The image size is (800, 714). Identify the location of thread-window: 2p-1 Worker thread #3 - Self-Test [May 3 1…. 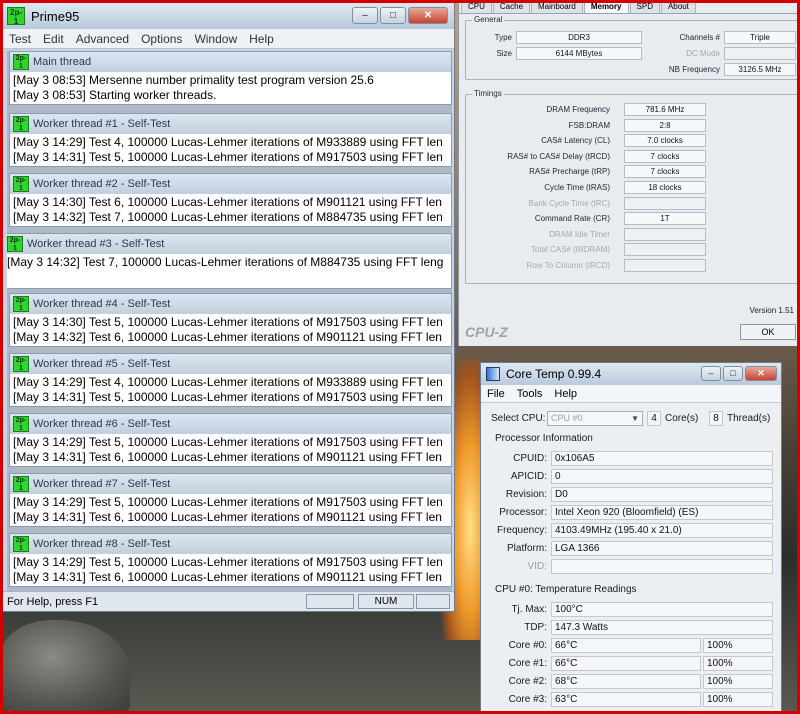
(229, 261).